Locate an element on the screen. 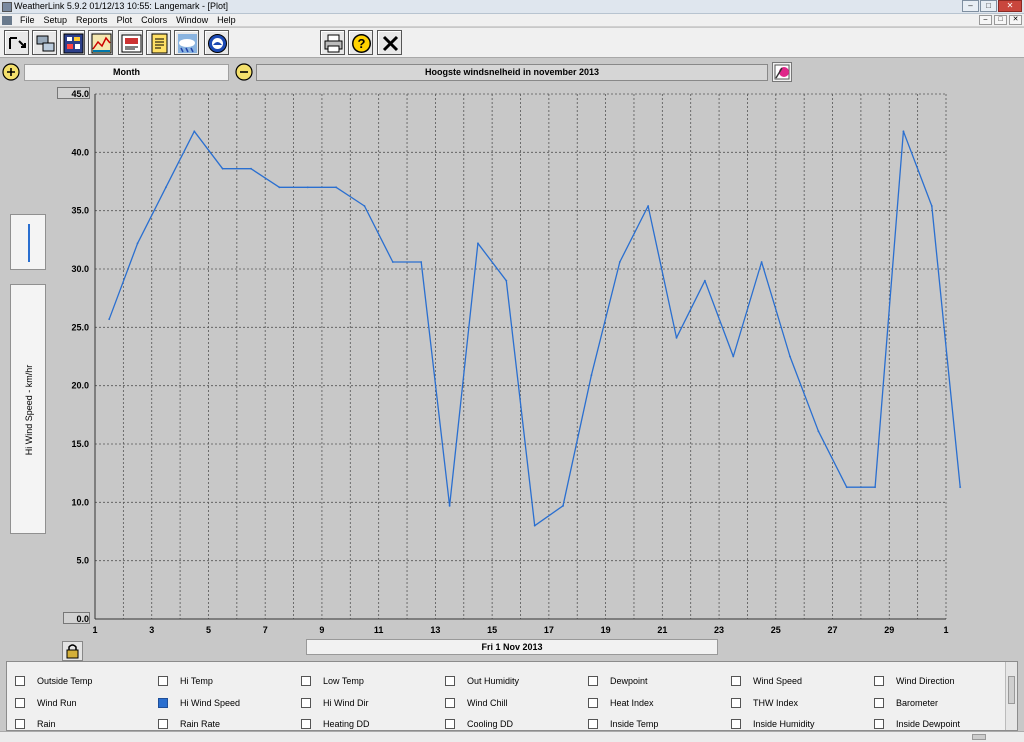 Image resolution: width=1024 pixels, height=742 pixels. sensor-label: Out Humidity is located at coordinates (493, 681).